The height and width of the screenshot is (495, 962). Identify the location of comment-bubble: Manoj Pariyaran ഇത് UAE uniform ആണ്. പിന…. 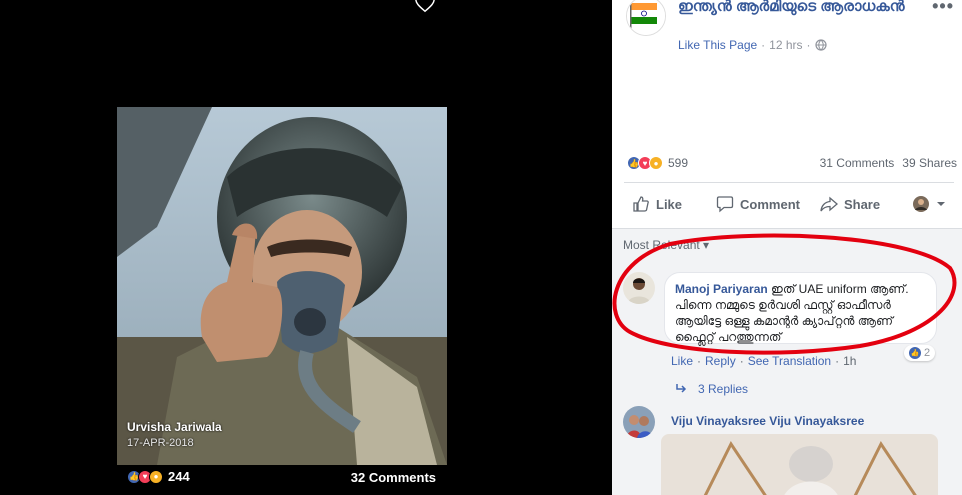
(800, 308).